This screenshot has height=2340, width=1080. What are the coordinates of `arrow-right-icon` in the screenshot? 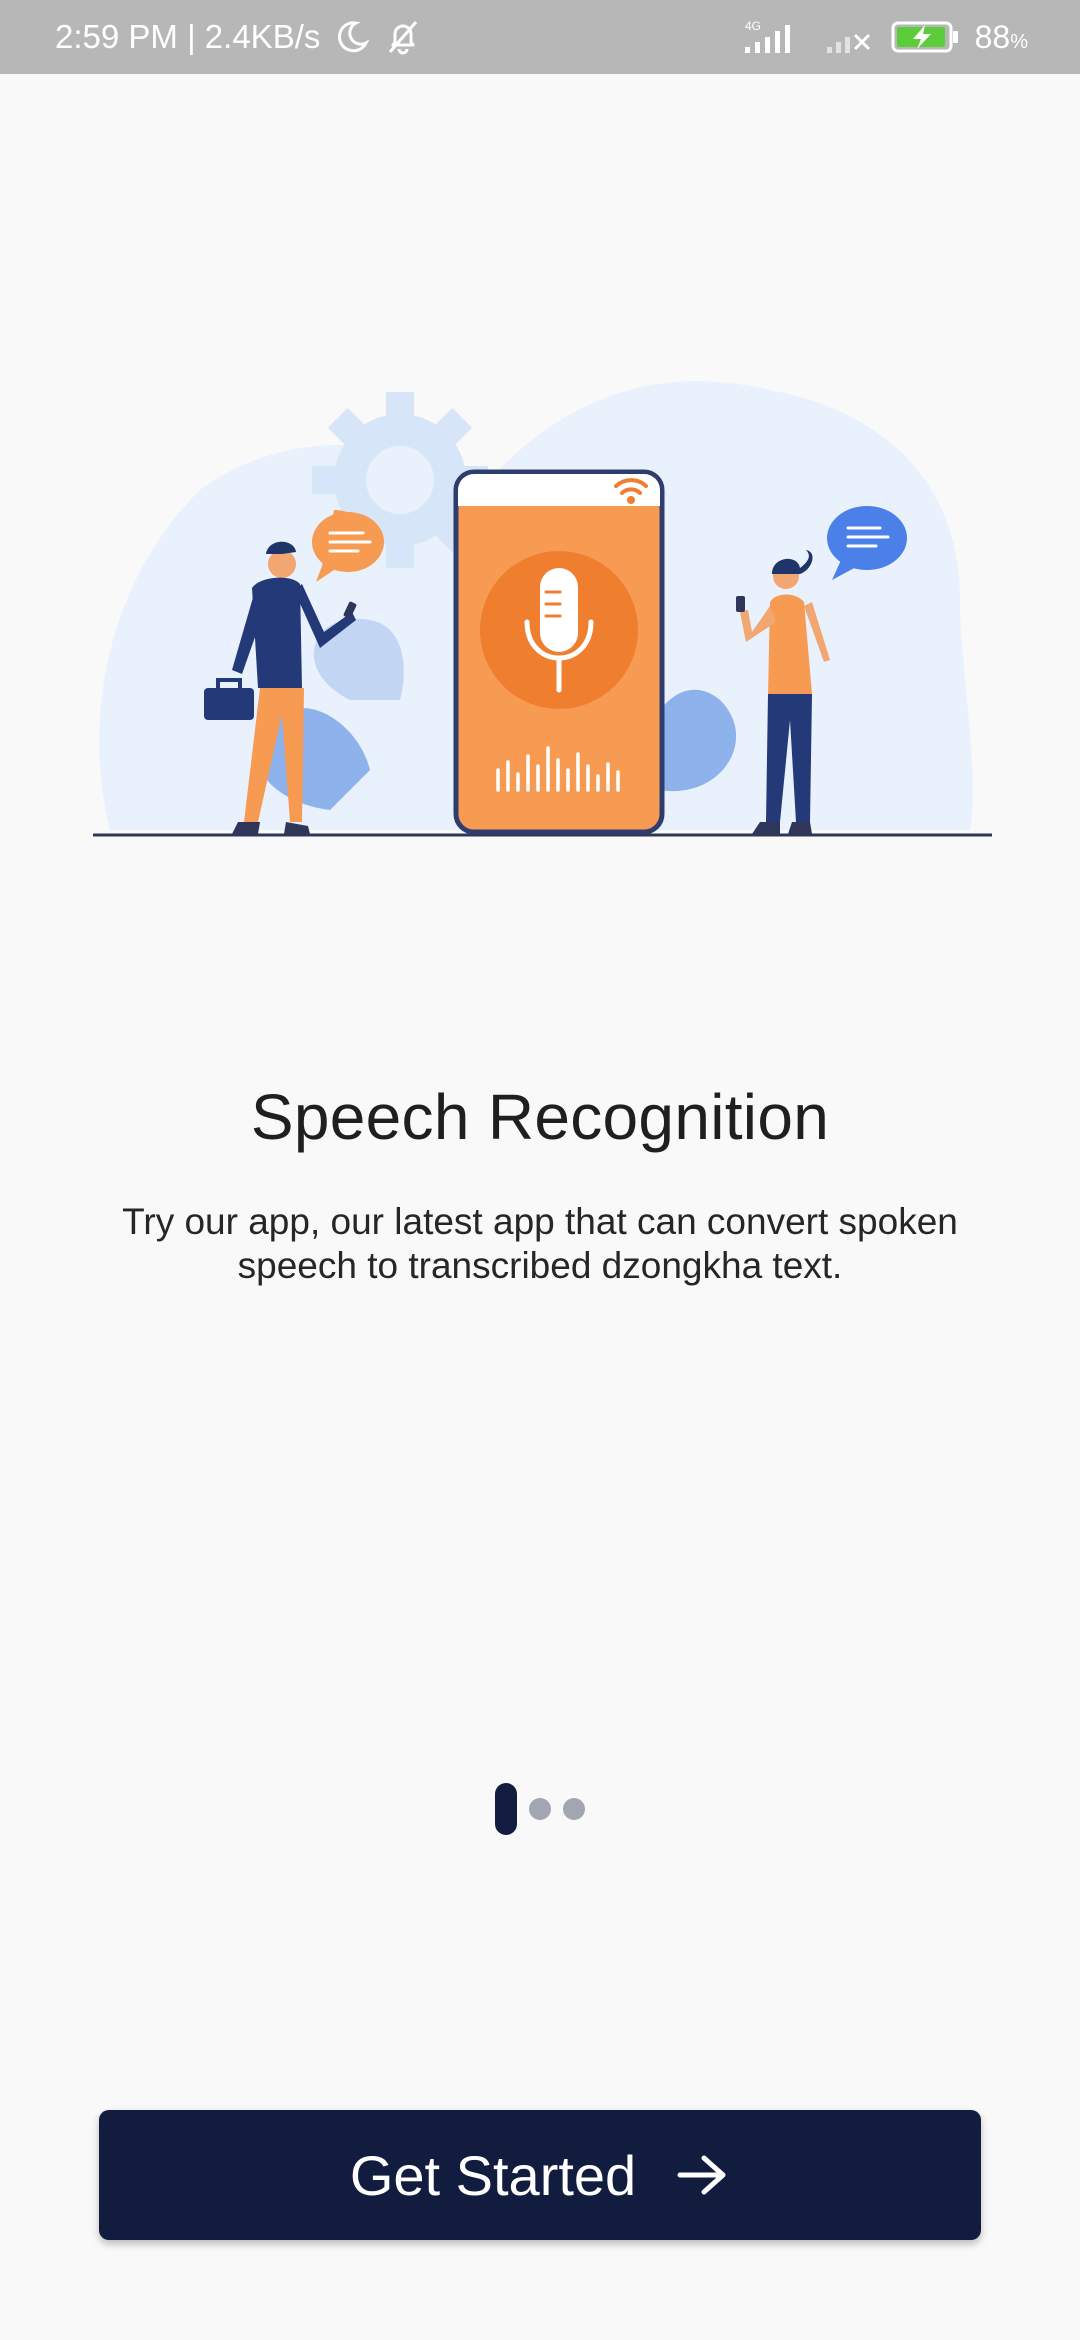 It's located at (703, 2175).